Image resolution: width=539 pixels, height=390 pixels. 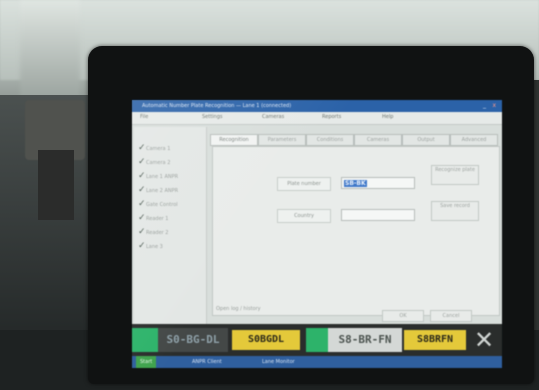 What do you see at coordinates (387, 118) in the screenshot?
I see `menu-help: Help` at bounding box center [387, 118].